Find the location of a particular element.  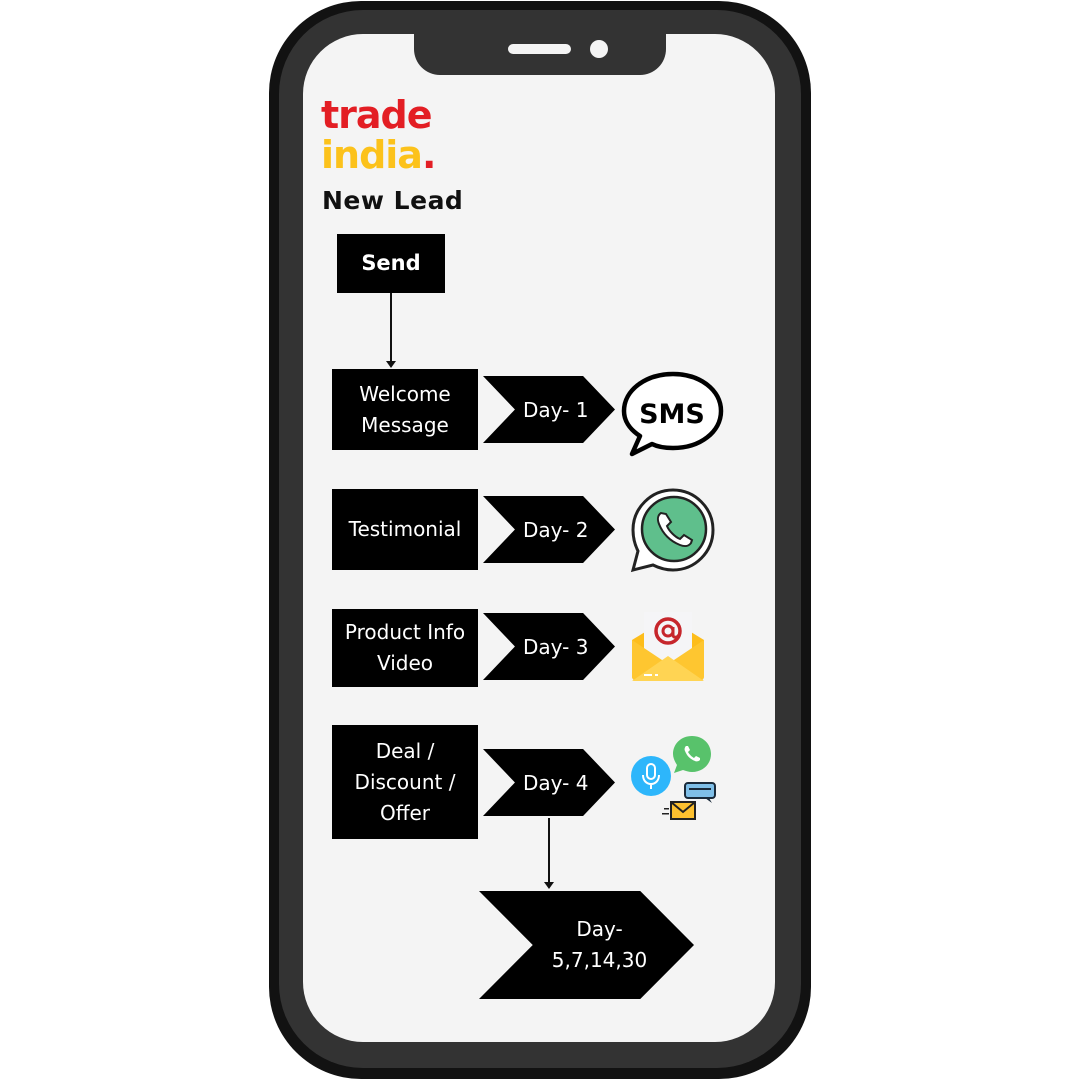

followup-line: 5,7,14,30 is located at coordinates (599, 960).